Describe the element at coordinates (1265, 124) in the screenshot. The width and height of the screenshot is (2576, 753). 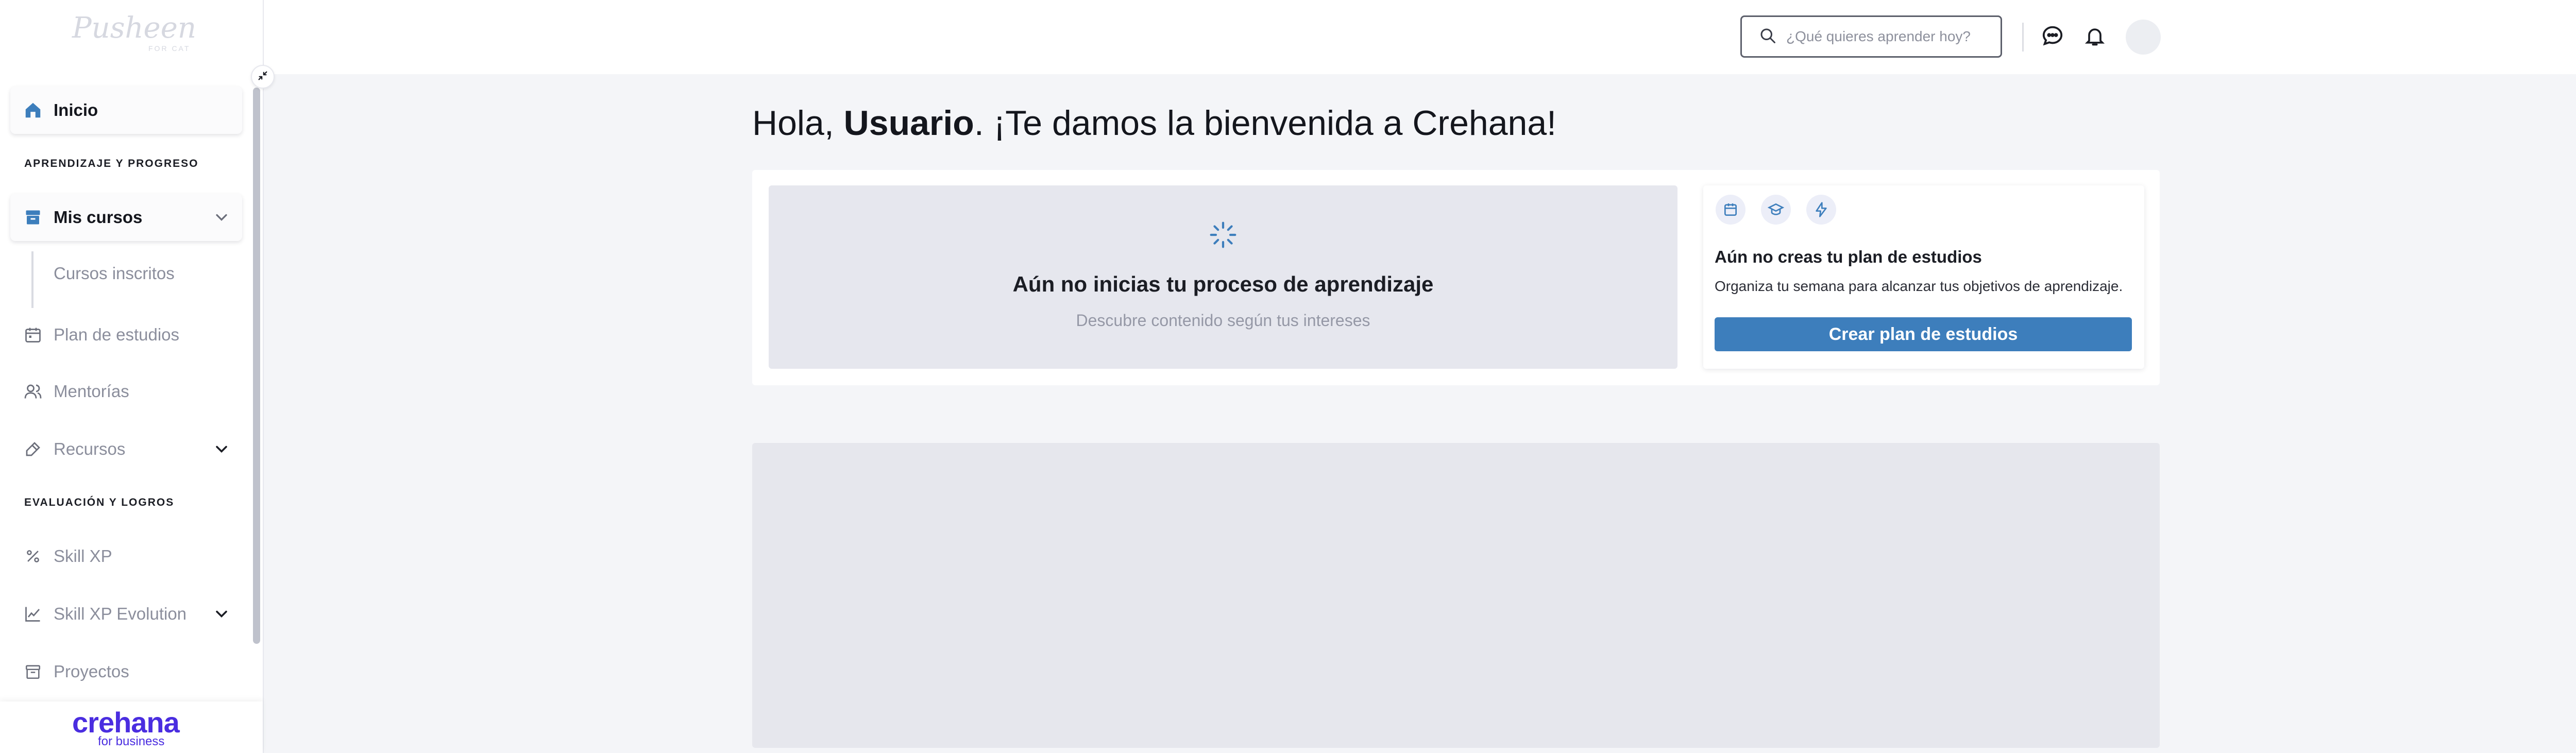
I see `greeting-suffix: . ¡Te damos la bienvenida a Crehana!` at that location.